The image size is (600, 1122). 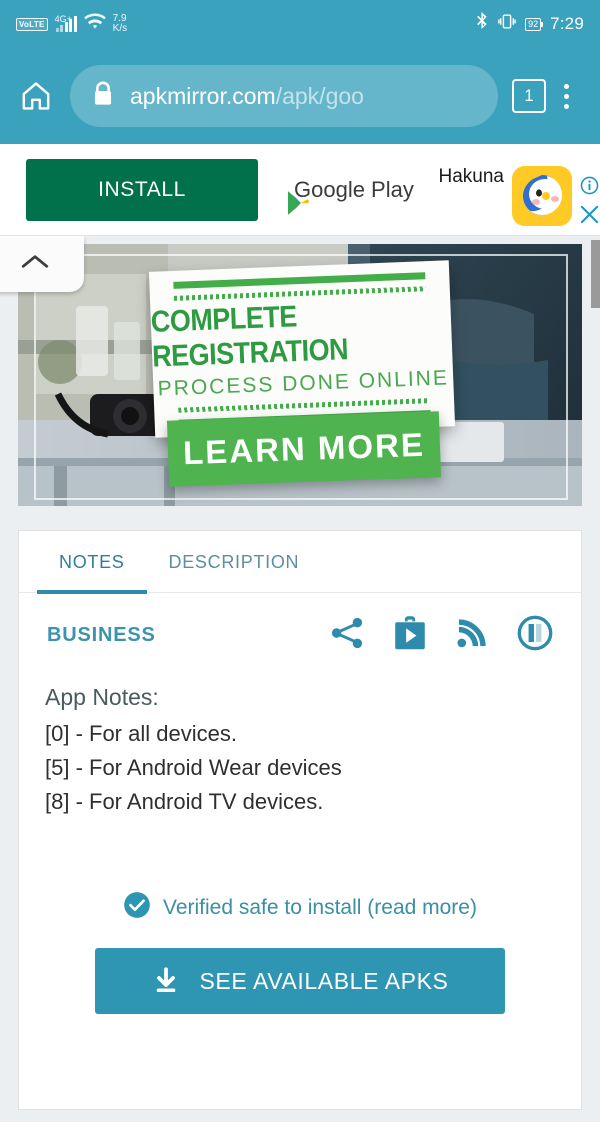 What do you see at coordinates (94, 24) in the screenshot?
I see `wifi-icon` at bounding box center [94, 24].